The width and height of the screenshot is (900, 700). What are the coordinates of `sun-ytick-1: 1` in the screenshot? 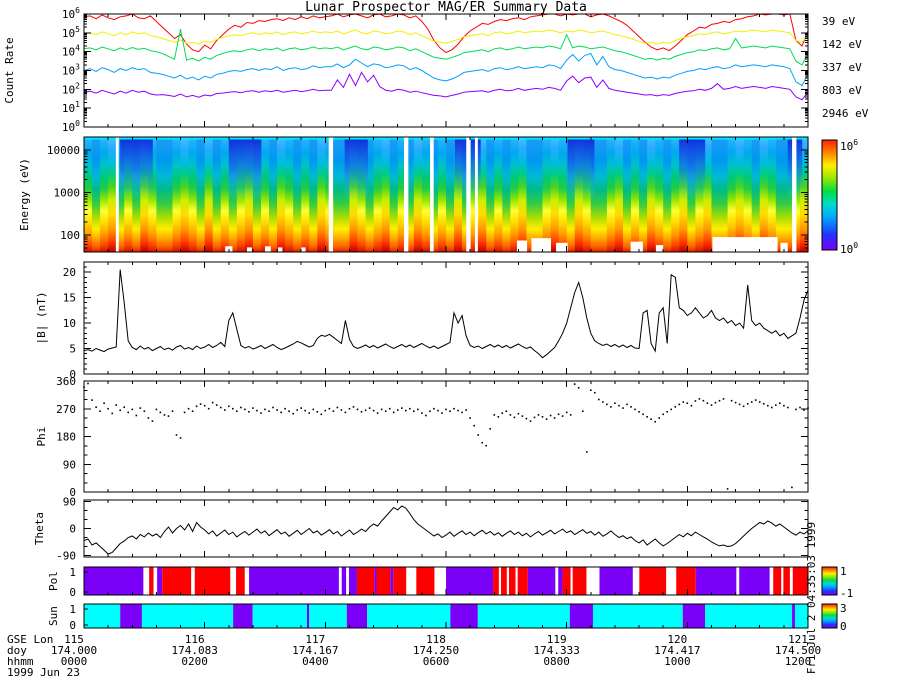 It's located at (72, 609).